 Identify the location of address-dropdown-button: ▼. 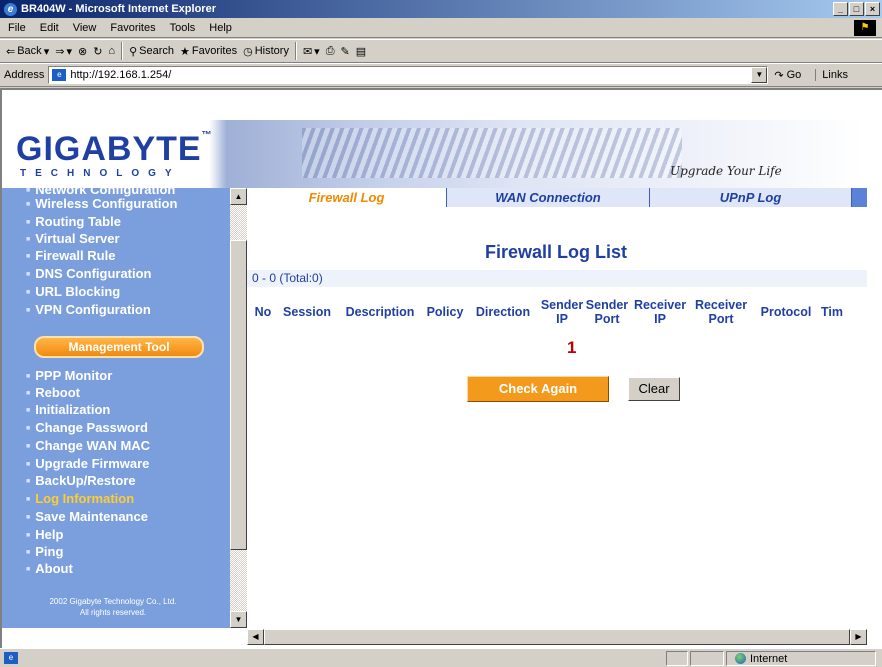
(759, 75).